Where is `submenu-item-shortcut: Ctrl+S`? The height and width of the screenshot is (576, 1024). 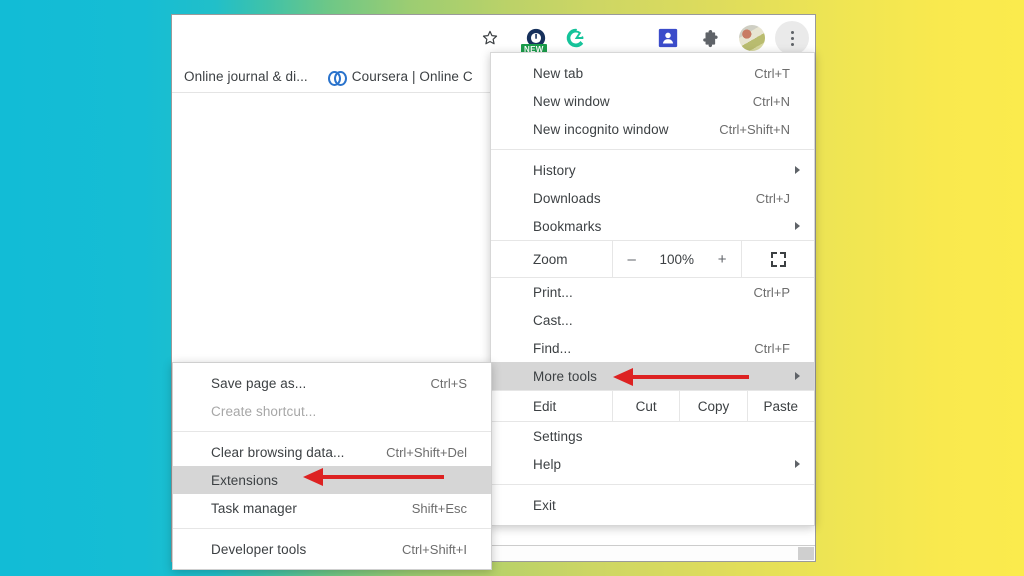
submenu-item-shortcut: Ctrl+S is located at coordinates (448, 383).